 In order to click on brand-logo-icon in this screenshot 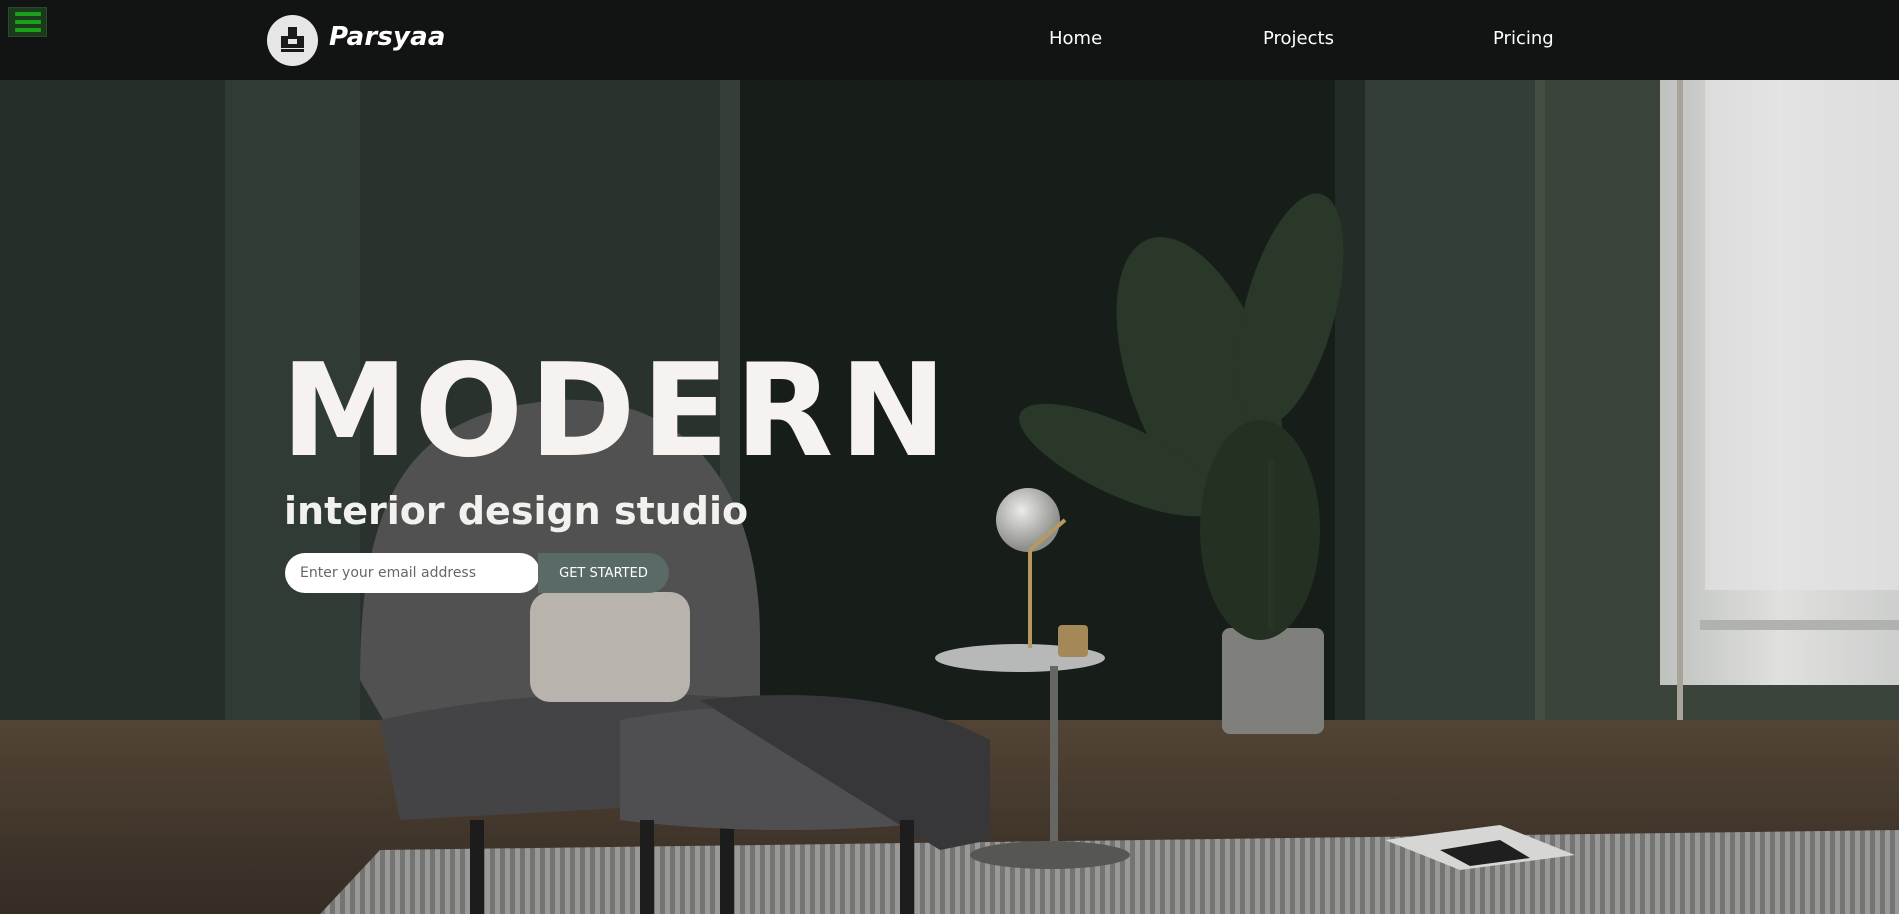, I will do `click(292, 40)`.